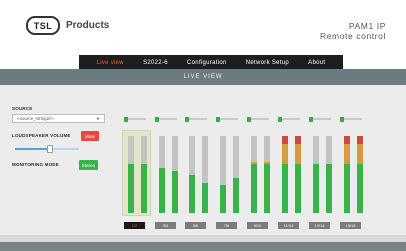 The height and width of the screenshot is (251, 406). I want to click on channel-pair-button: 15/16, so click(350, 225).